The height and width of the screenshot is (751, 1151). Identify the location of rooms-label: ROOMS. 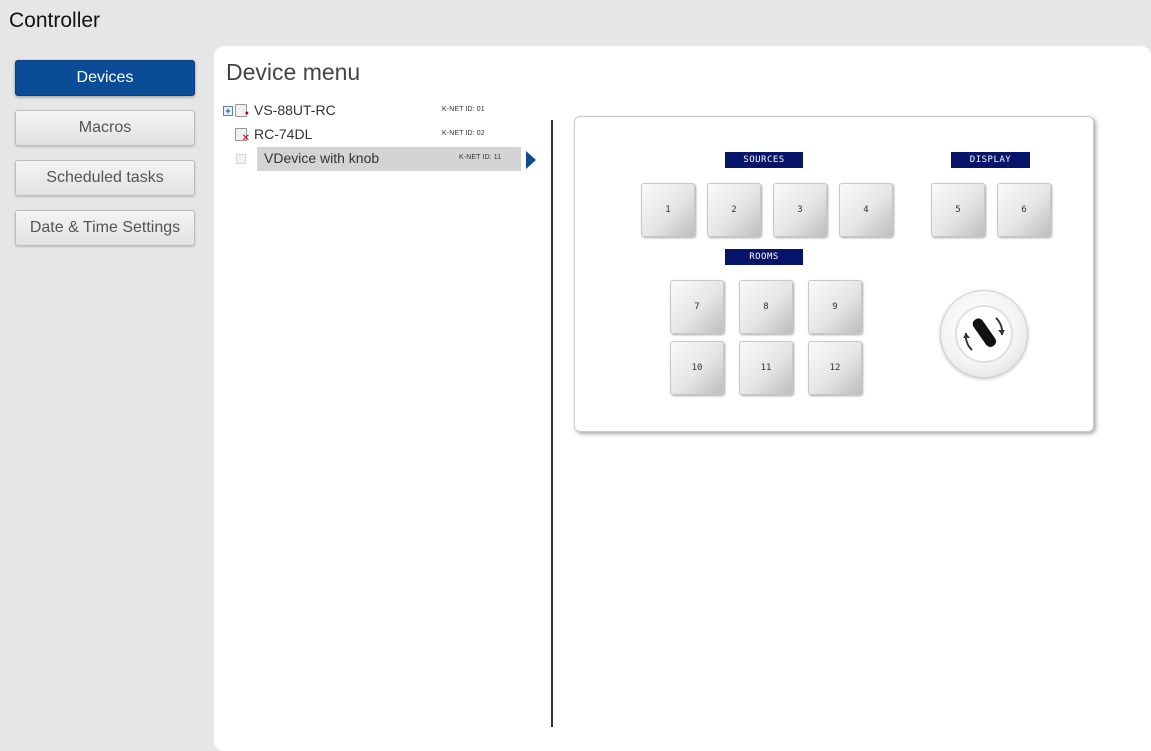
(764, 257).